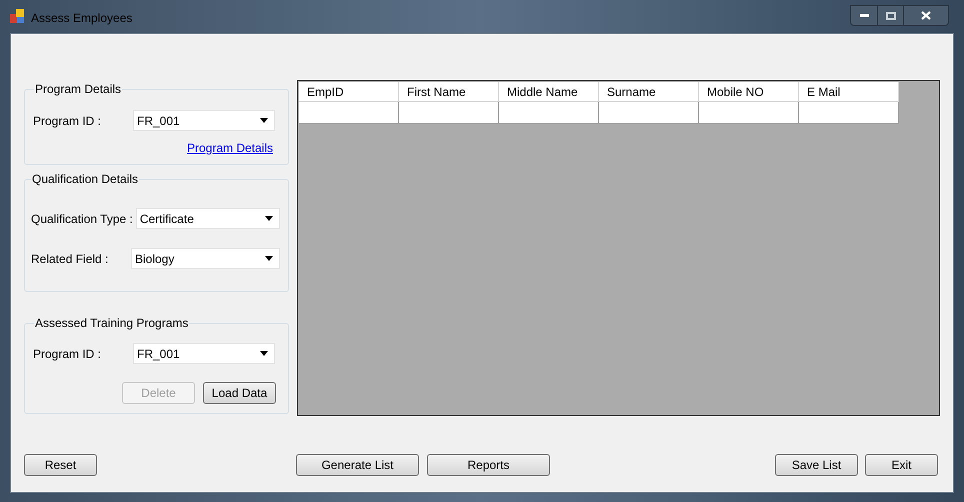  What do you see at coordinates (749, 92) in the screenshot?
I see `column-header: Mobile NO` at bounding box center [749, 92].